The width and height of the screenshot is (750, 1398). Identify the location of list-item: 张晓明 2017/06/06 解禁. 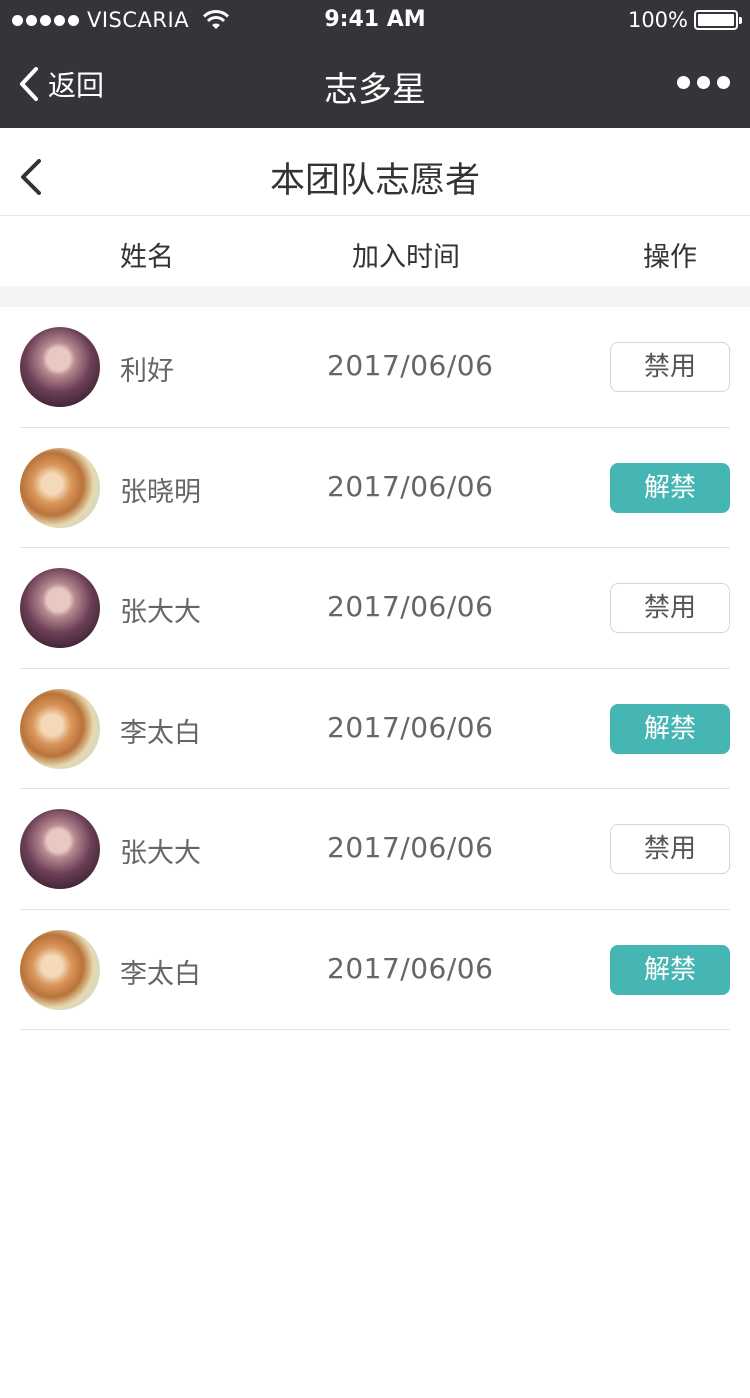
(375, 488).